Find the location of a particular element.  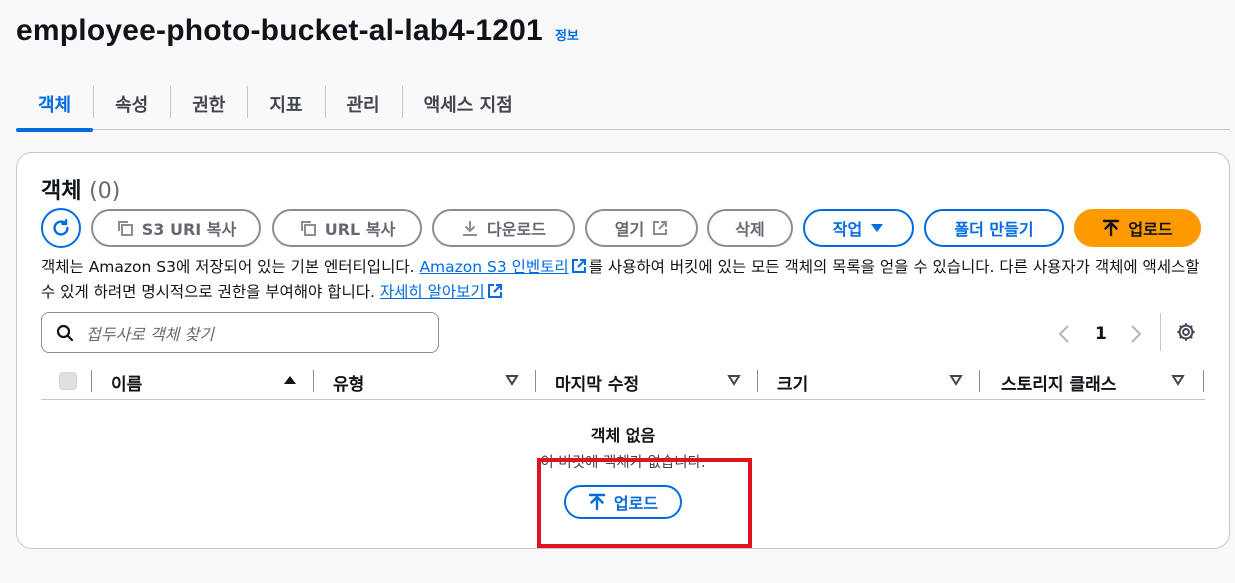

next-page-button is located at coordinates (1136, 334).